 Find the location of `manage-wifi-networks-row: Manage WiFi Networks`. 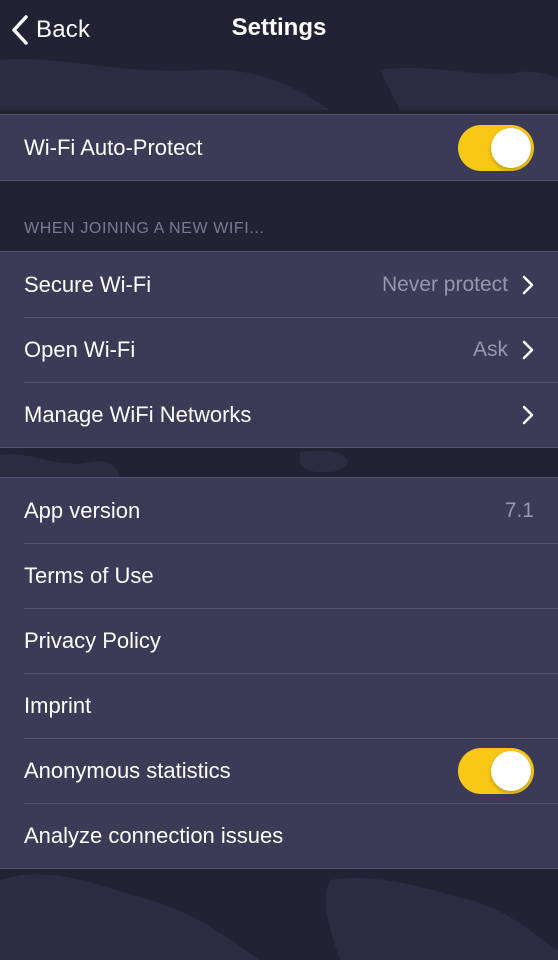

manage-wifi-networks-row: Manage WiFi Networks is located at coordinates (279, 414).